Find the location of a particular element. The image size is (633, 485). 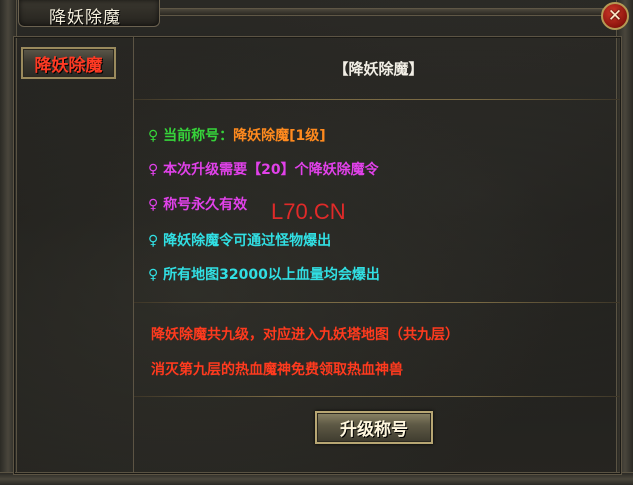

level-note: 降妖除魔共九级，对应进入九妖塔地图（共九层） is located at coordinates (305, 335).